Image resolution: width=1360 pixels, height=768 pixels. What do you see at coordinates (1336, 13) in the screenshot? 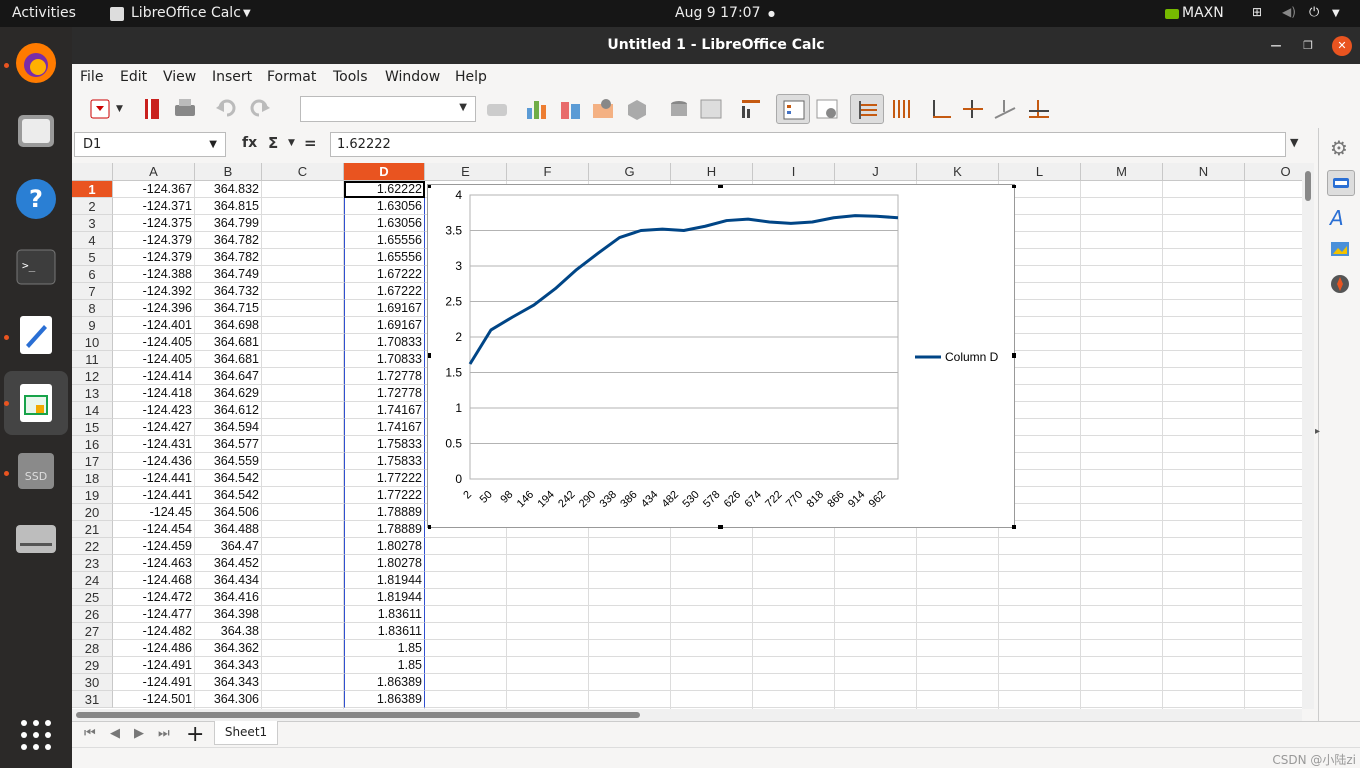
I see `system-menu-chevron-icon: ▼` at bounding box center [1336, 13].